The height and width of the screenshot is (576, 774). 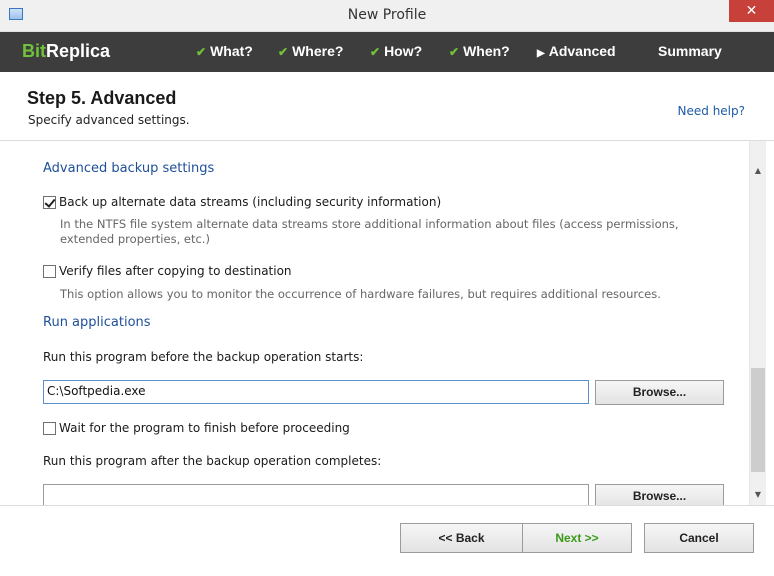 What do you see at coordinates (316, 392) in the screenshot?
I see `before-program-input: C:\Softpedia.exe` at bounding box center [316, 392].